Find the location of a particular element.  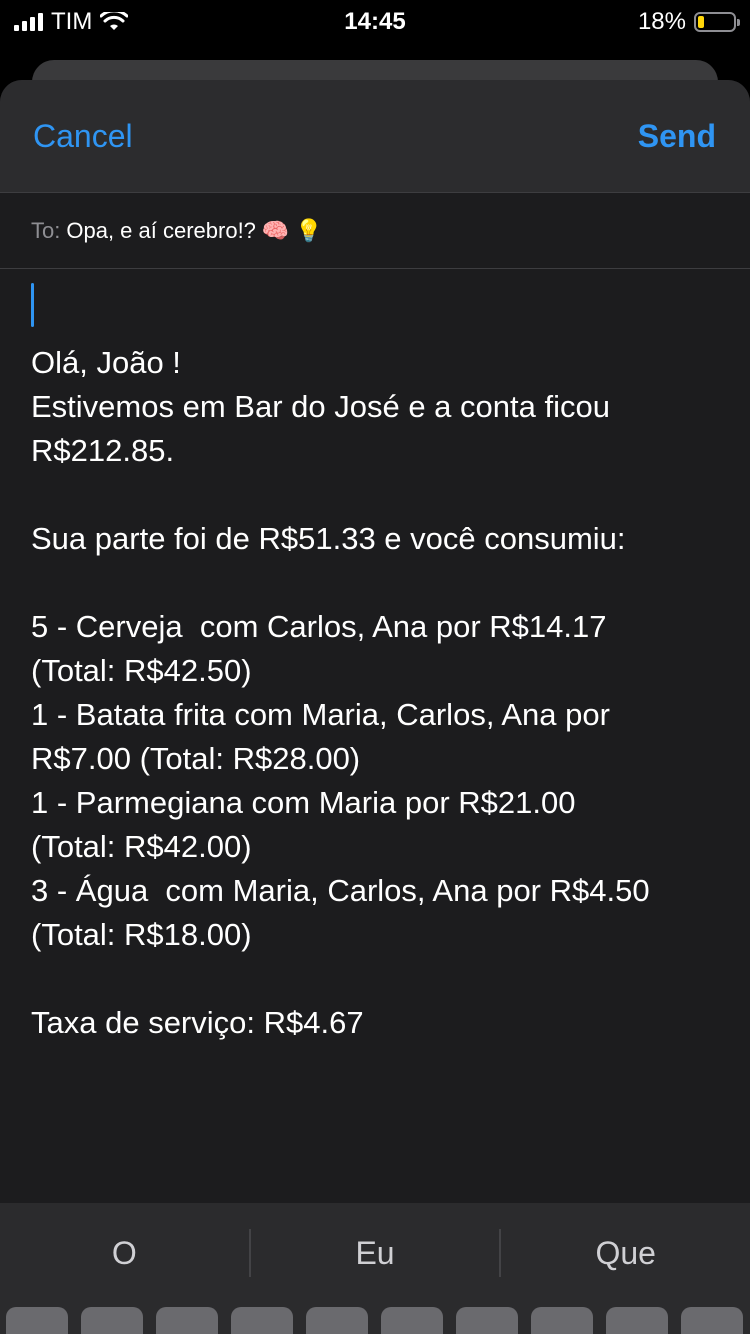

predictive-text-bar: O Eu Que is located at coordinates (375, 1253).